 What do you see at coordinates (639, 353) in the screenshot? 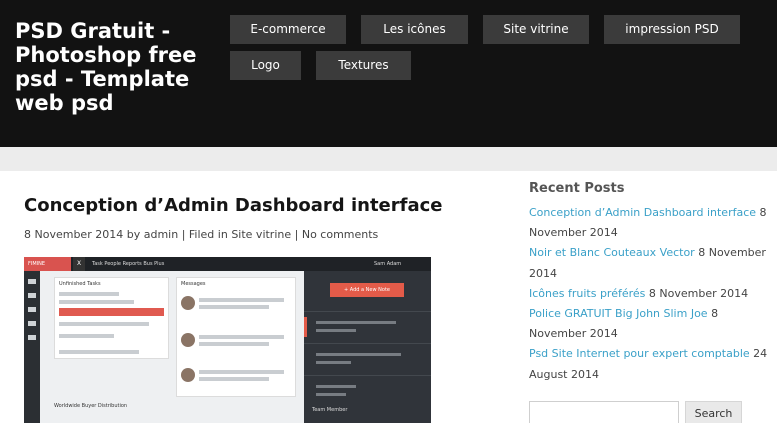
I see `recent-post-link: Psd Site Internet pour expert comptable` at bounding box center [639, 353].